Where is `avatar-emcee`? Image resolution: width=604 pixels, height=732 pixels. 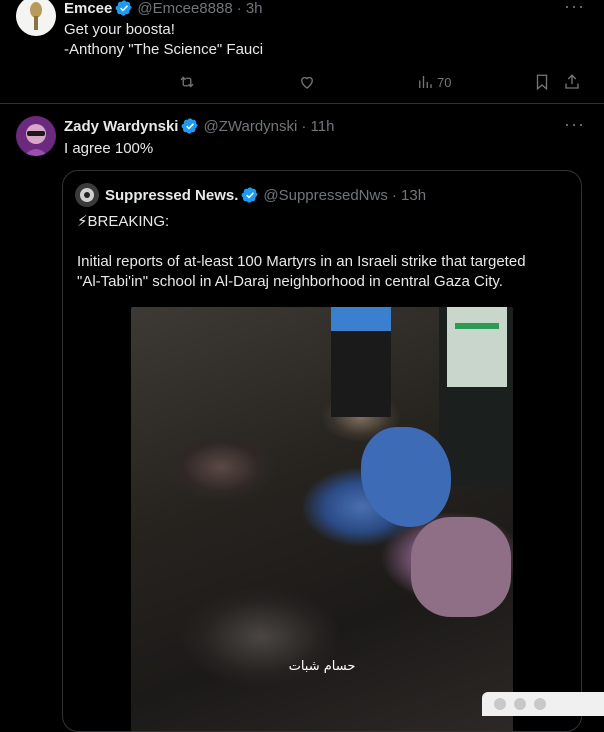 avatar-emcee is located at coordinates (36, 18).